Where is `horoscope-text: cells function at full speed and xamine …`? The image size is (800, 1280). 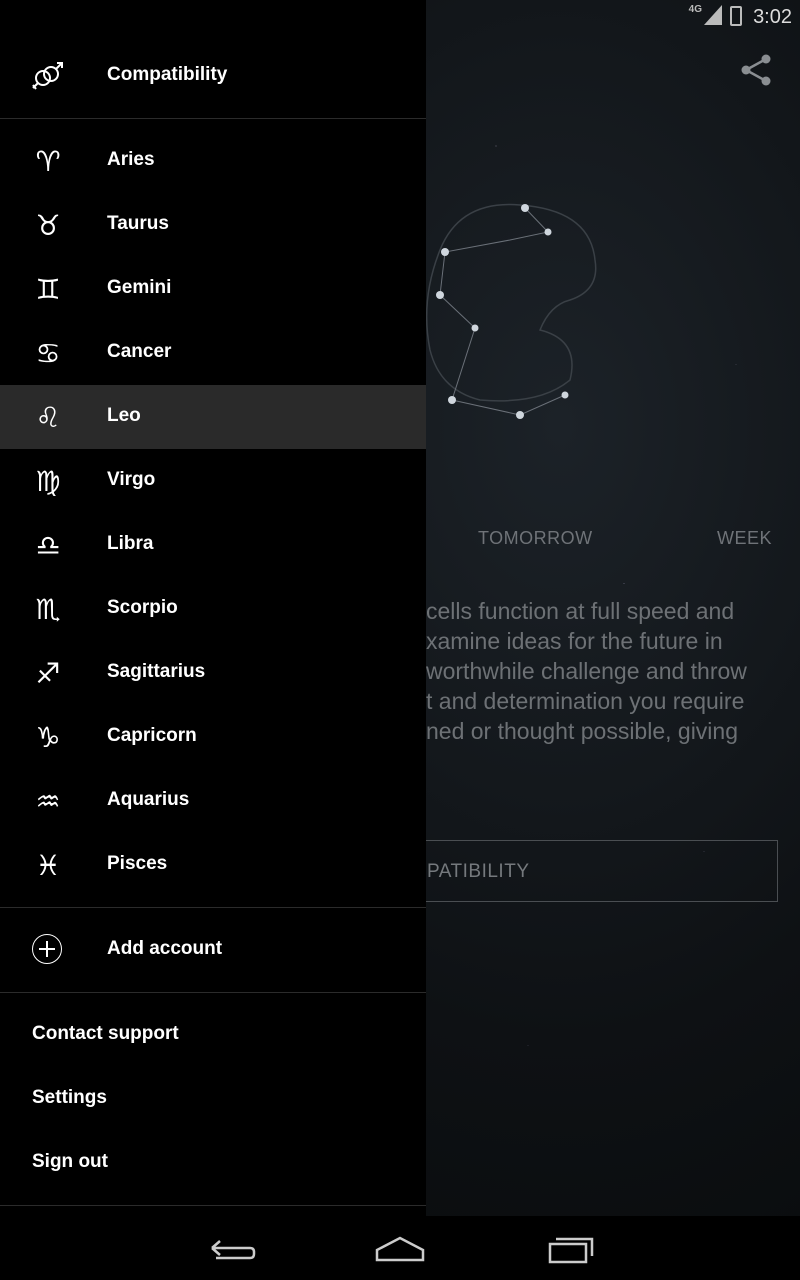
horoscope-text: cells function at full speed and xamine … is located at coordinates (586, 671).